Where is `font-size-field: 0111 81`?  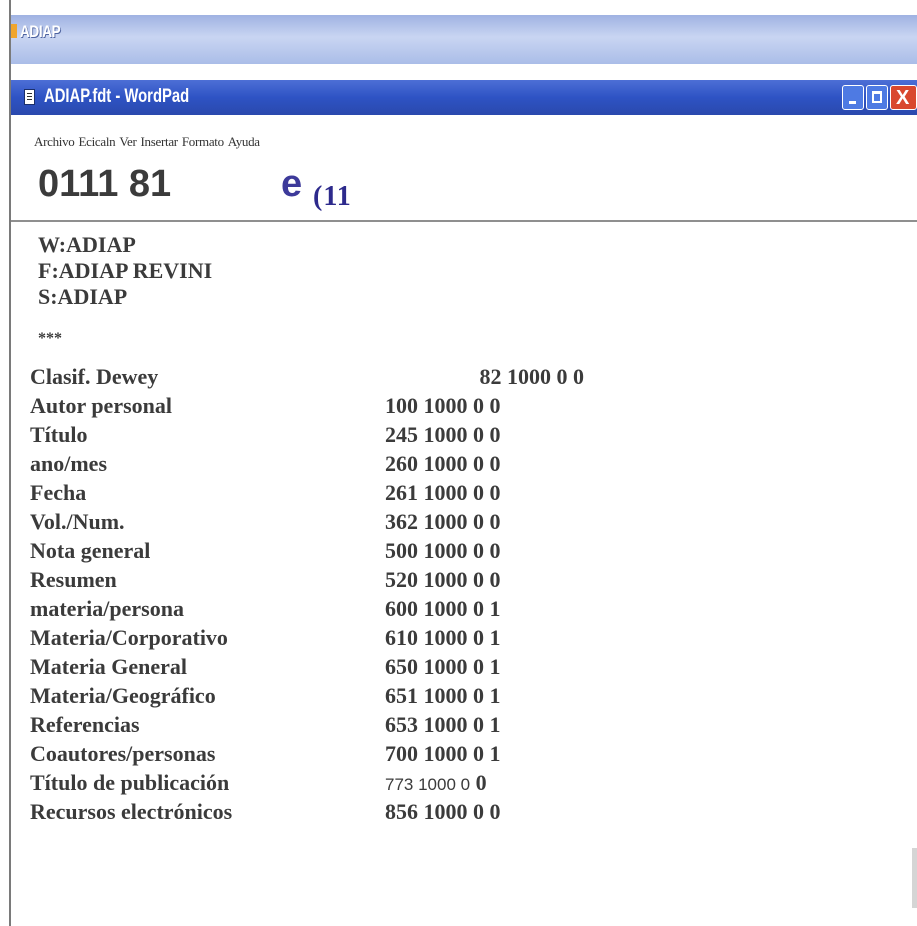
font-size-field: 0111 81 is located at coordinates (104, 184).